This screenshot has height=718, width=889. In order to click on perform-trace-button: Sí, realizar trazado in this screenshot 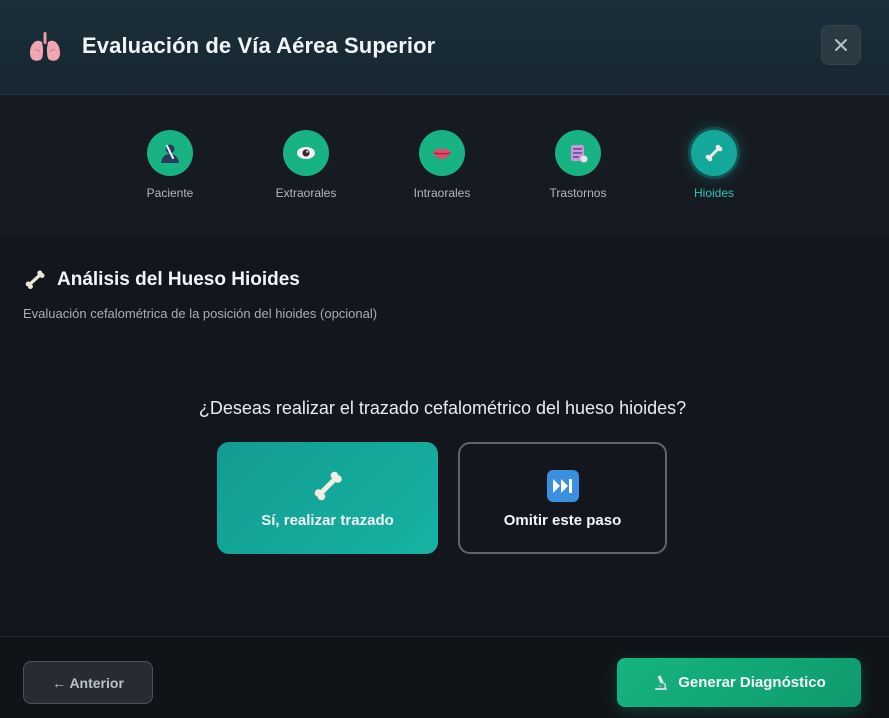, I will do `click(327, 498)`.